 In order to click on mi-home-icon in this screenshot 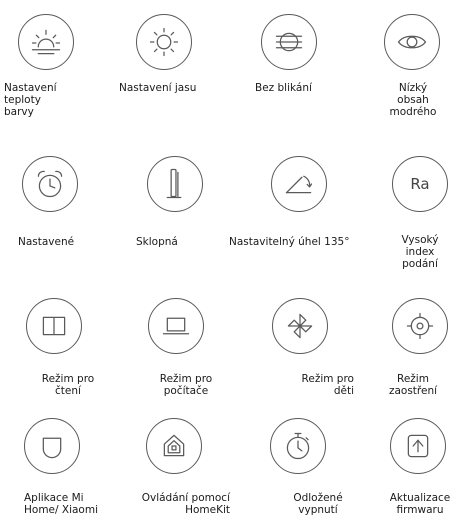, I will do `click(52, 446)`.